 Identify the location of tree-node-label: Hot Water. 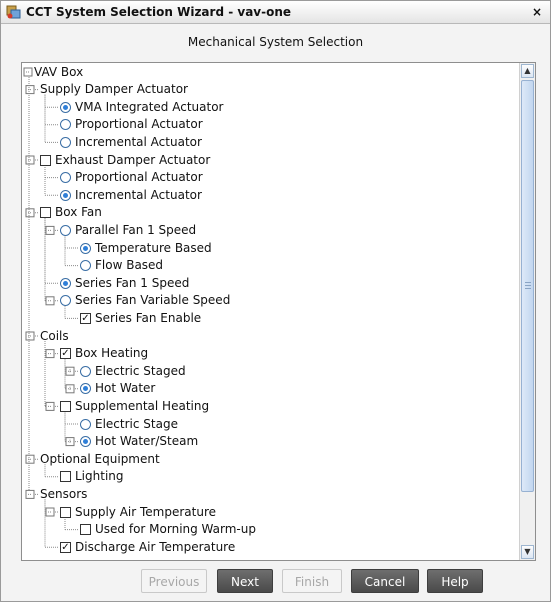
(125, 388).